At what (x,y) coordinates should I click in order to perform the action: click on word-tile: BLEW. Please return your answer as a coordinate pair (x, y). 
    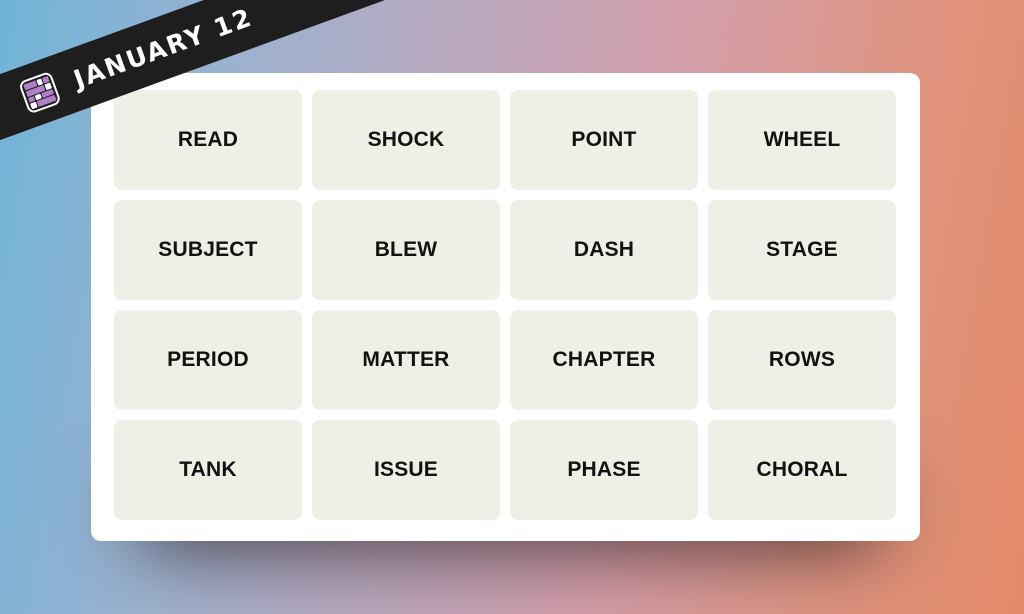
    Looking at the image, I should click on (406, 250).